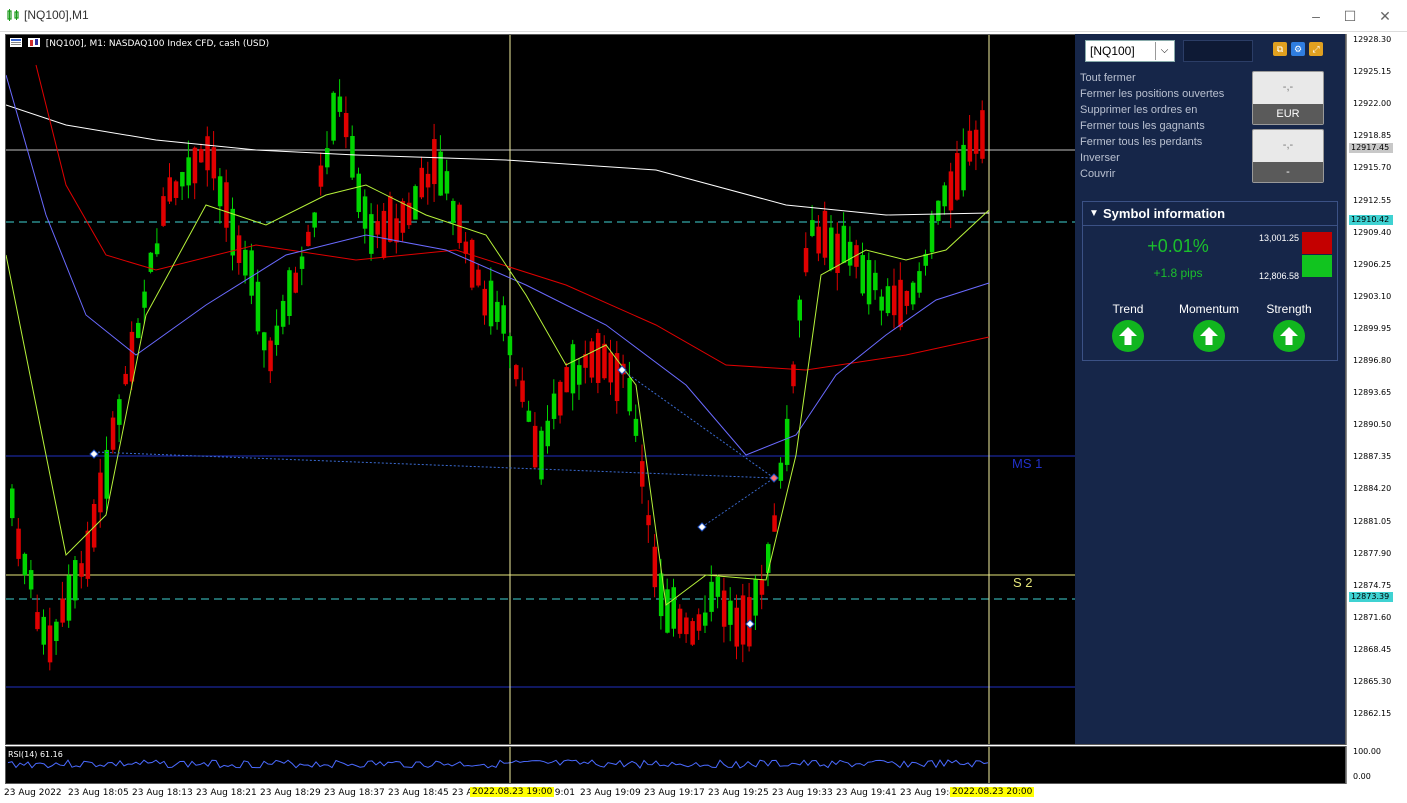  I want to click on rsi-line, so click(498, 764).